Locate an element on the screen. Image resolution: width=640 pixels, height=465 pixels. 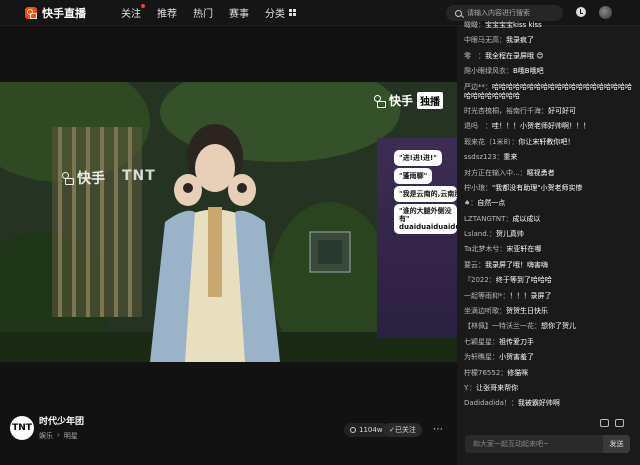
danmaku-icon is located at coordinates (604, 423).